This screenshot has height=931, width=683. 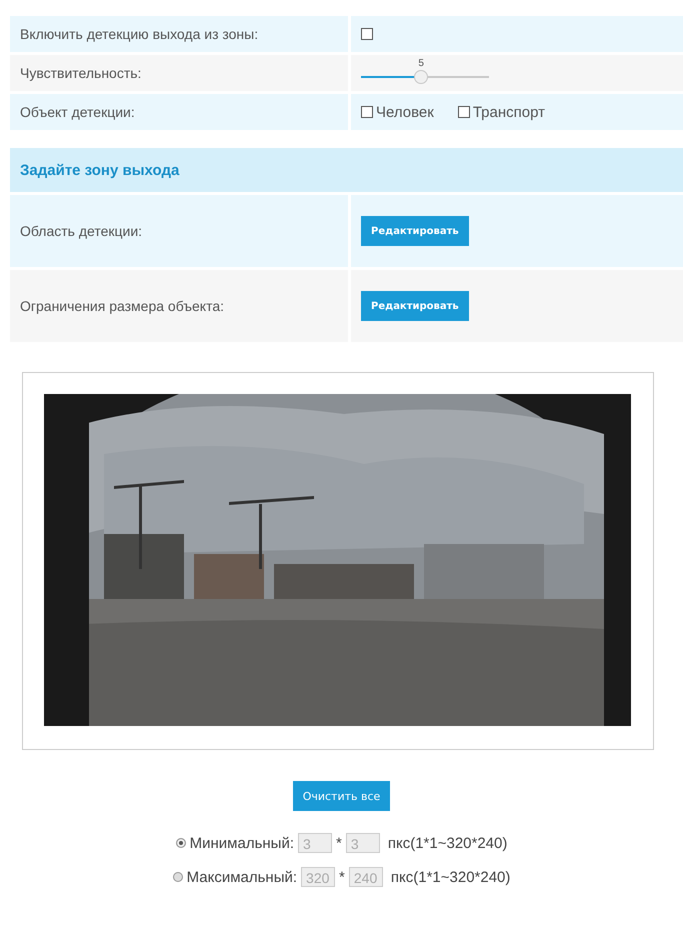 What do you see at coordinates (139, 34) in the screenshot?
I see `setting-label: Включить детекцию выхода из зоны:` at bounding box center [139, 34].